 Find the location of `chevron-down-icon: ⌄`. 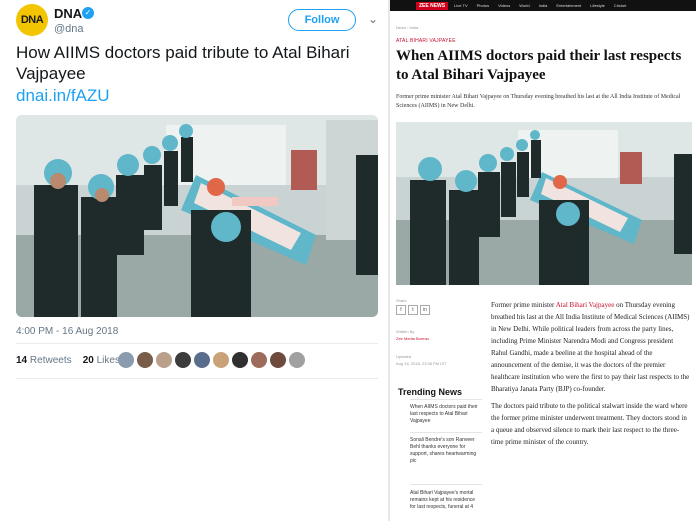

chevron-down-icon: ⌄ is located at coordinates (373, 19).